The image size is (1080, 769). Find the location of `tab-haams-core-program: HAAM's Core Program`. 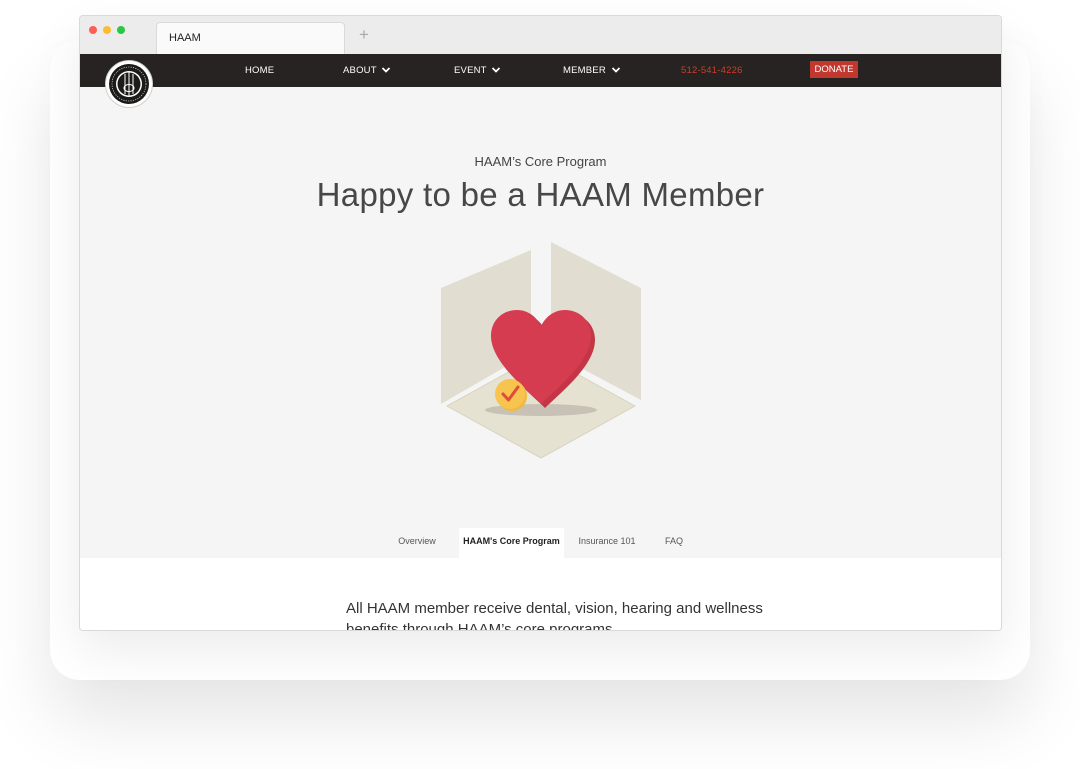

tab-haams-core-program: HAAM's Core Program is located at coordinates (511, 543).